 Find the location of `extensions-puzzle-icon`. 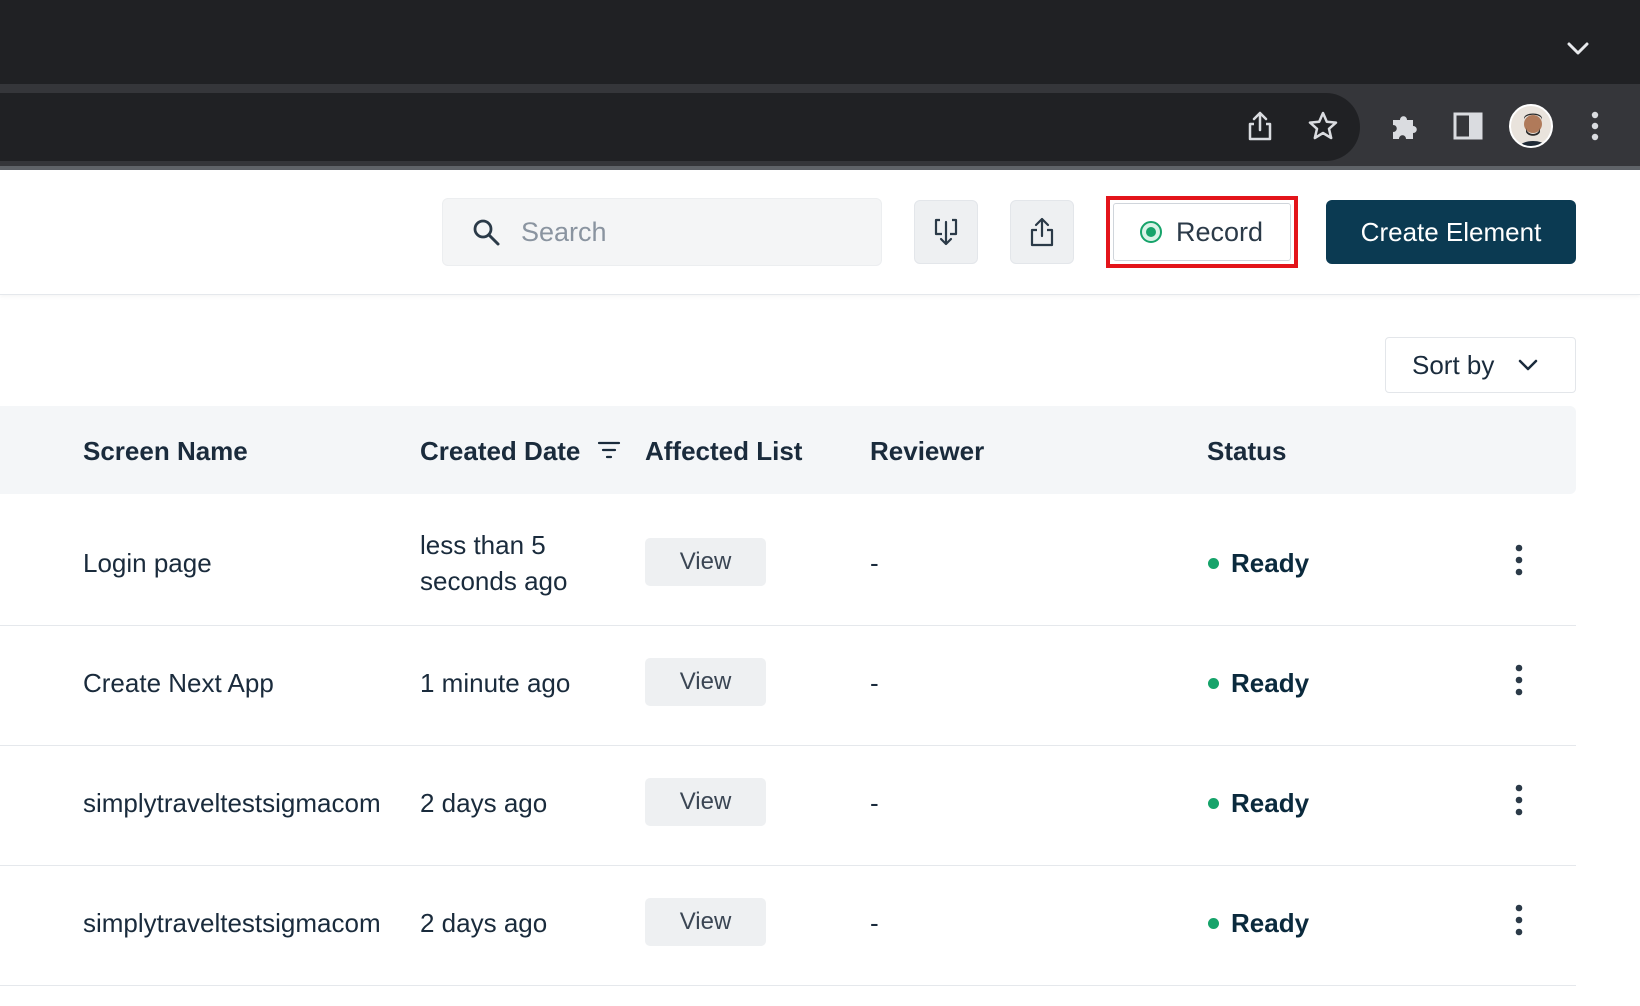

extensions-puzzle-icon is located at coordinates (1405, 126).